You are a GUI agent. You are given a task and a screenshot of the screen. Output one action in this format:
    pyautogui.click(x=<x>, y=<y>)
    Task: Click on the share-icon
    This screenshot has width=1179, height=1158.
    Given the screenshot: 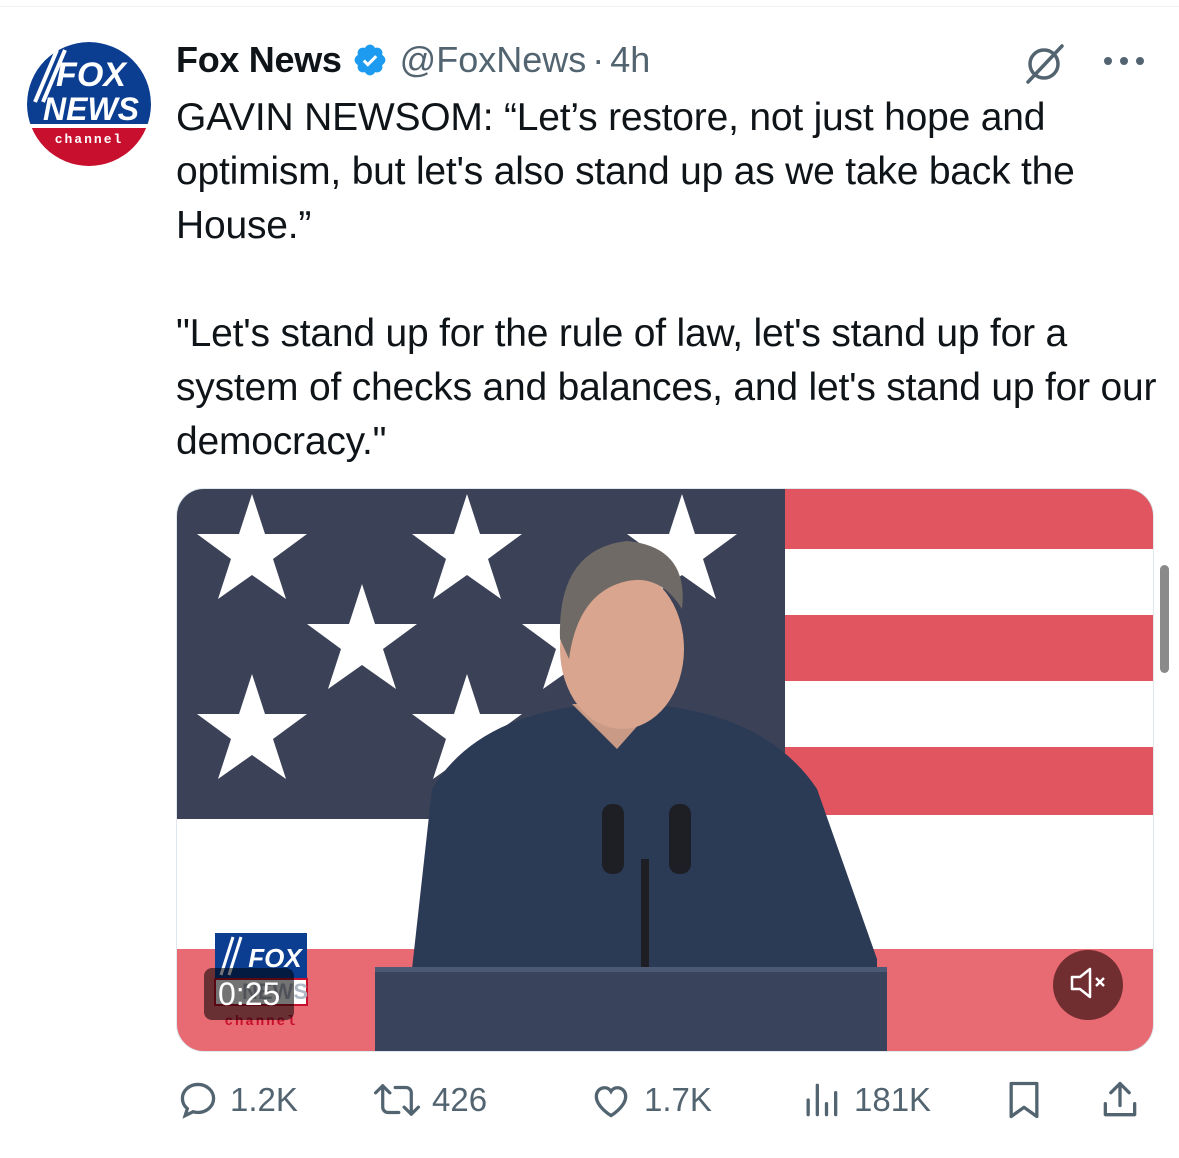 What is the action you would take?
    pyautogui.click(x=1120, y=1099)
    